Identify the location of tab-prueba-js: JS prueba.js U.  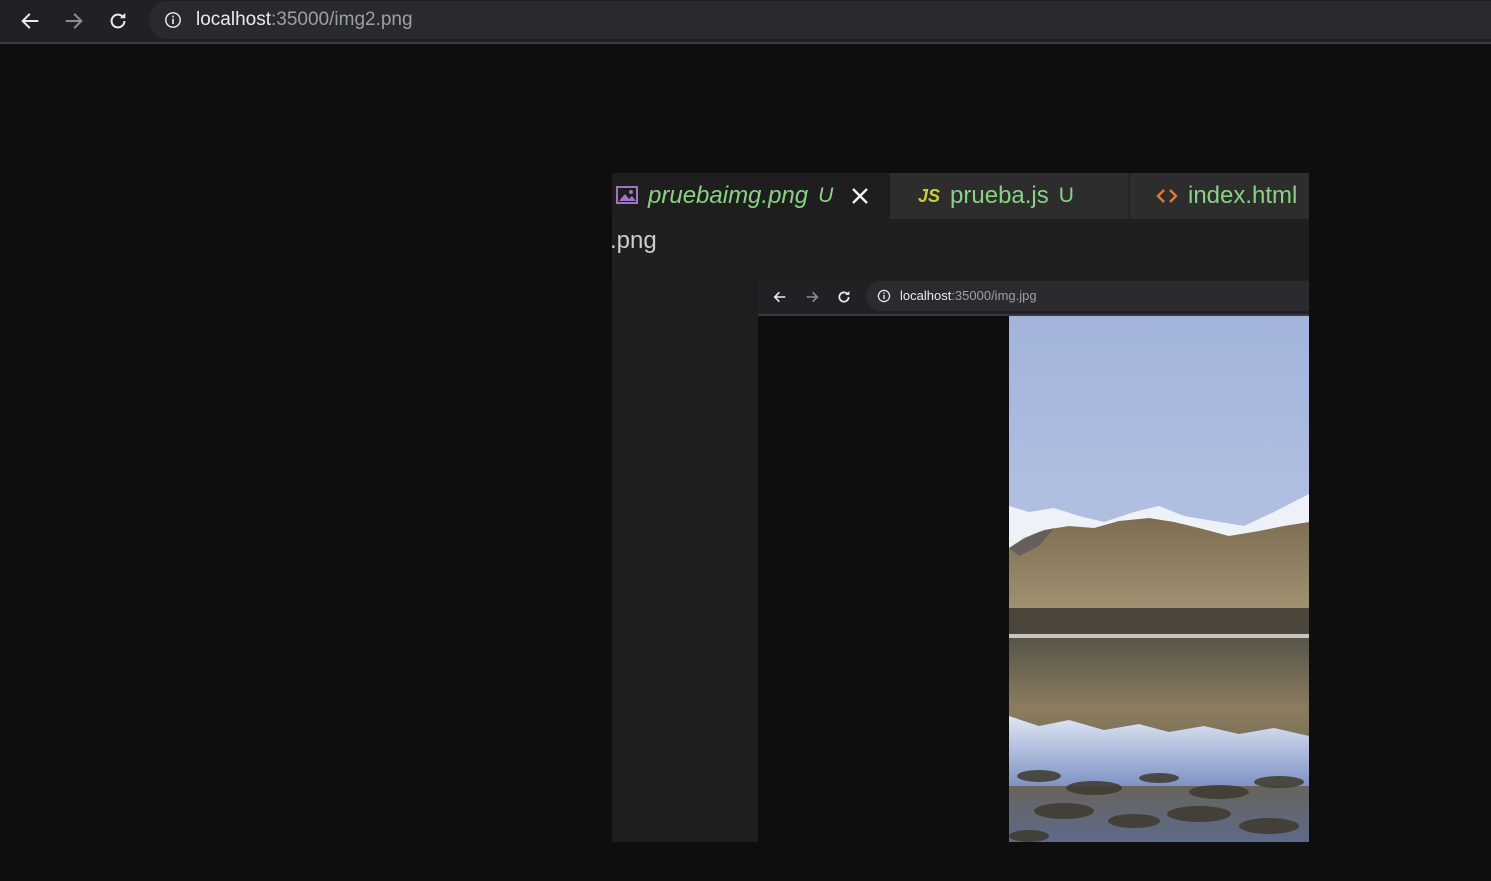
(1009, 196).